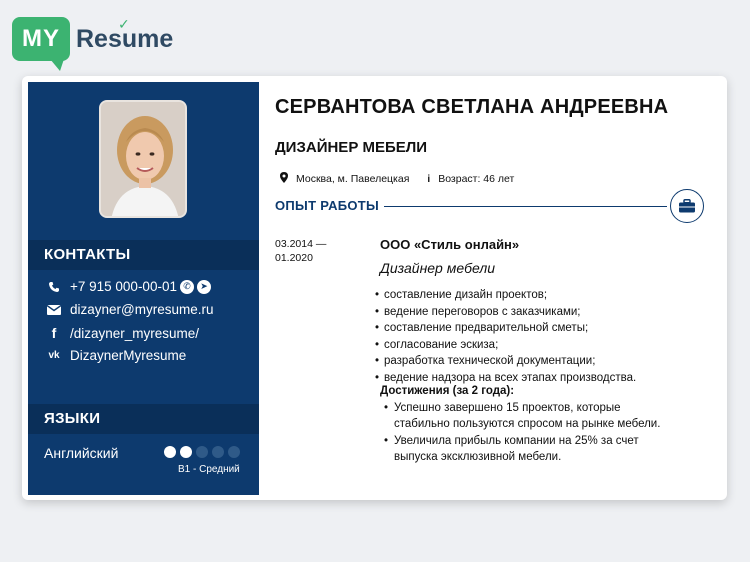  I want to click on email-address: dizayner@myresume.ru, so click(142, 309).